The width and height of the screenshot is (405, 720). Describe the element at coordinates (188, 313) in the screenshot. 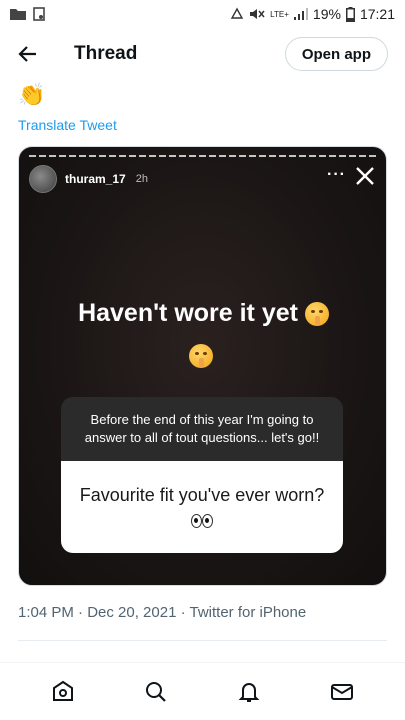

I see `story-headline-text: Haven't wore it yet` at that location.